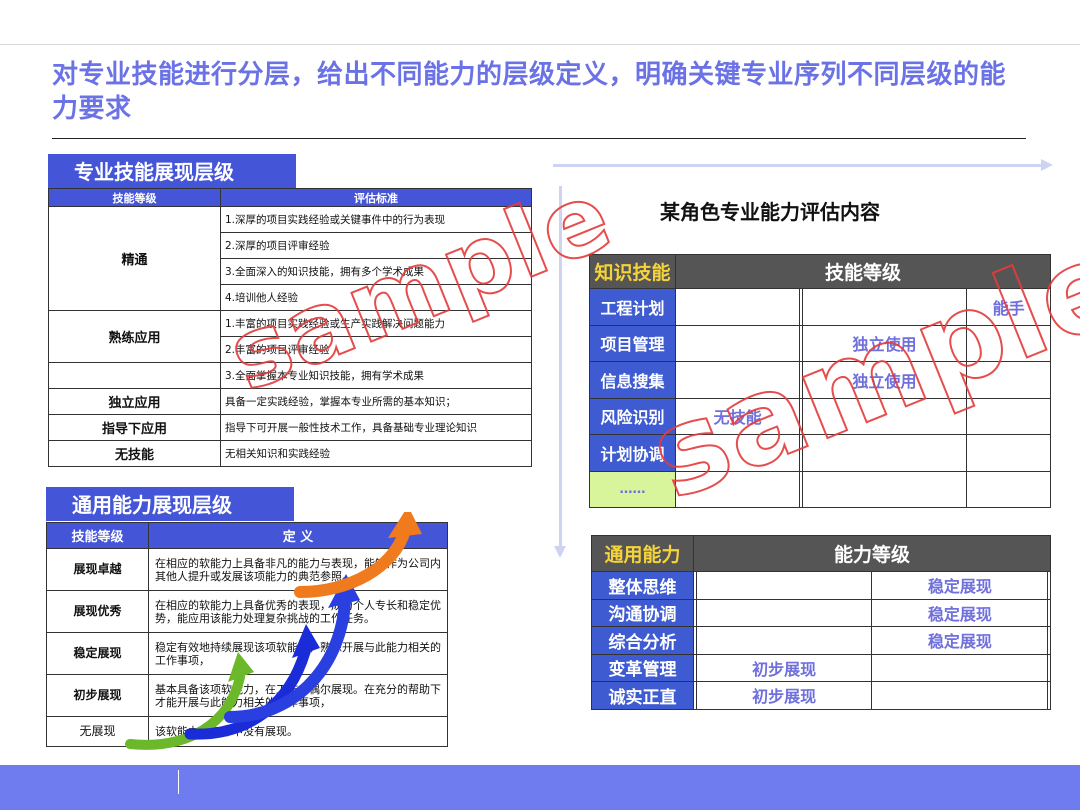 This screenshot has height=810, width=1080. Describe the element at coordinates (632, 307) in the screenshot. I see `row-header: 工程计划` at that location.